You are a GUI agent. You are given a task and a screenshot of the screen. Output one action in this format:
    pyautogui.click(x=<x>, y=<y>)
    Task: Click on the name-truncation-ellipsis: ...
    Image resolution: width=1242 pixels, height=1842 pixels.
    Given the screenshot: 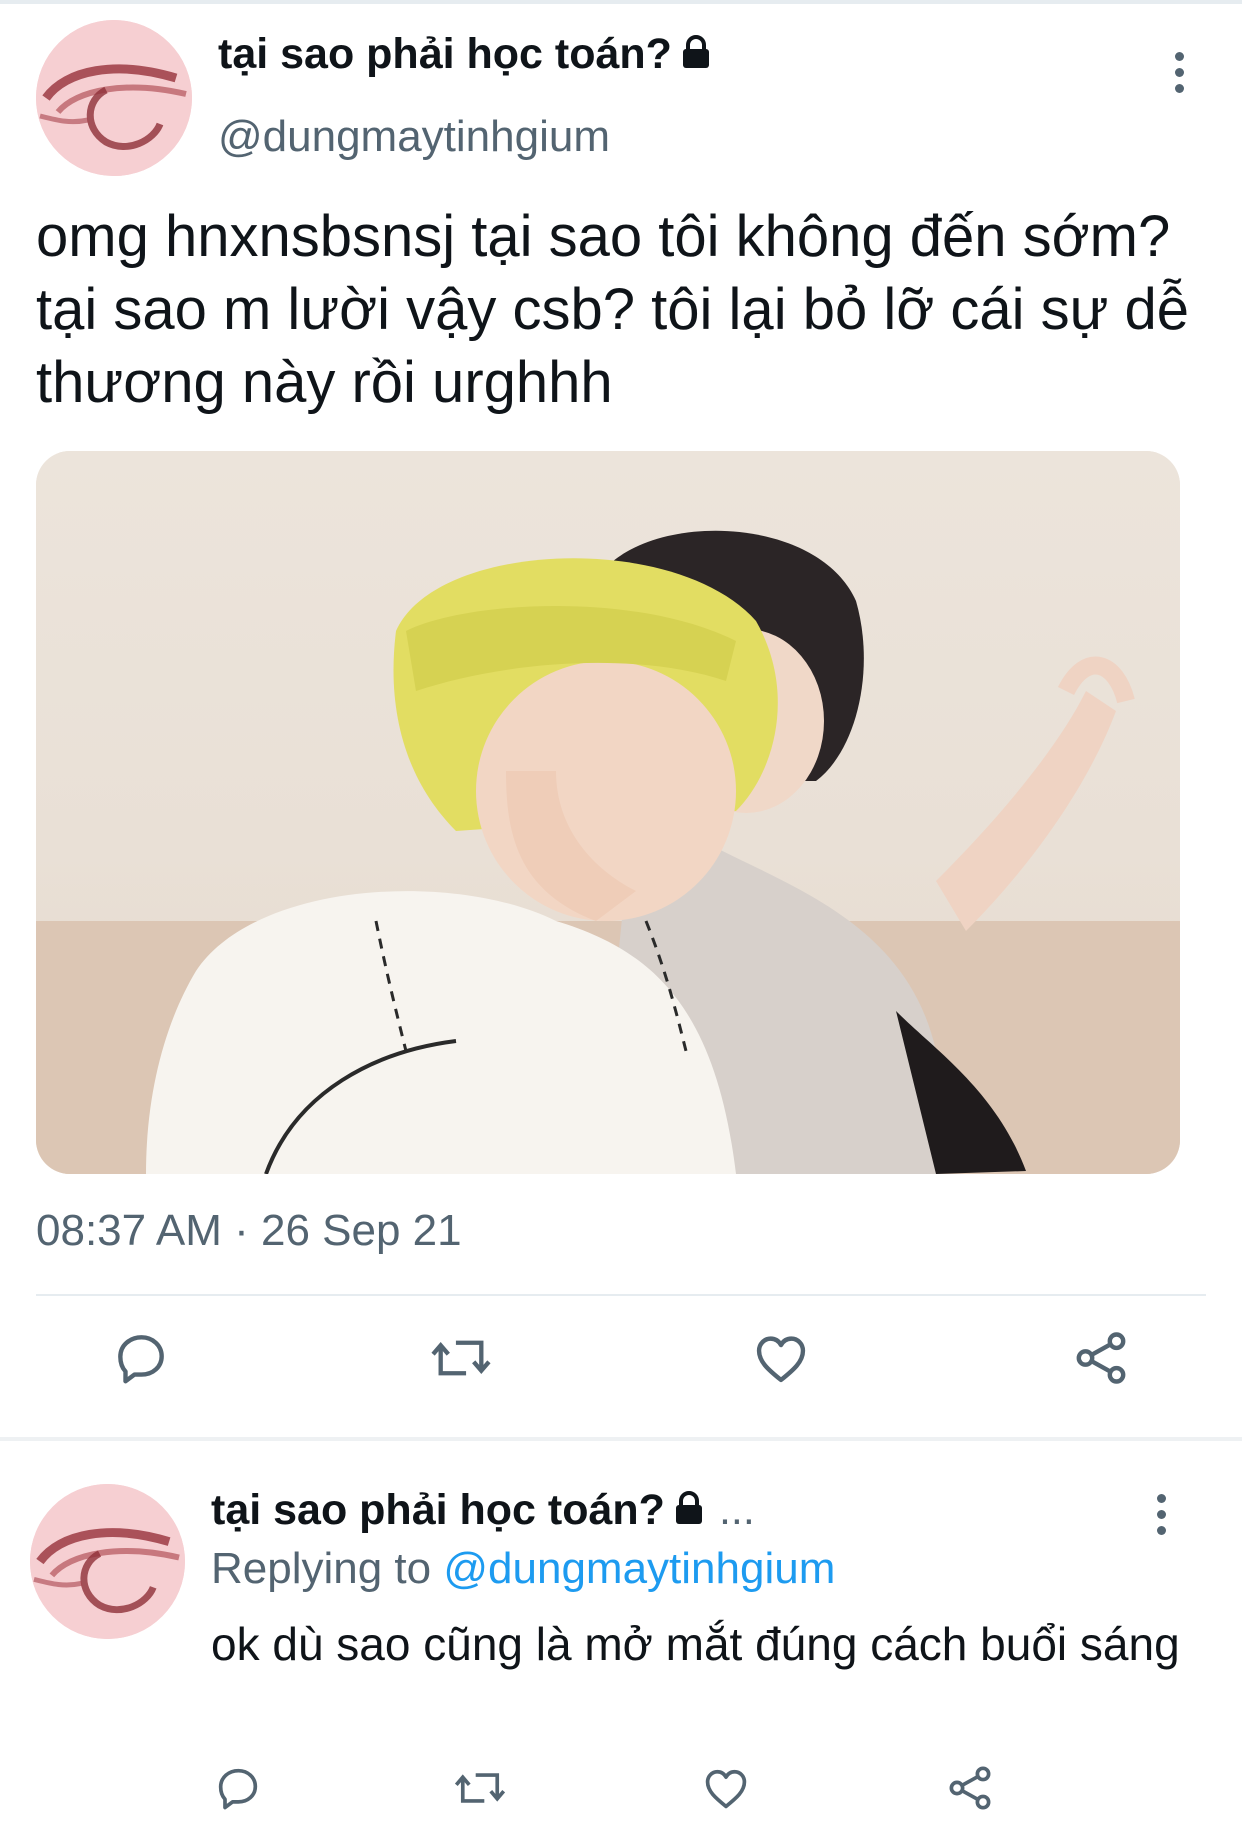 What is the action you would take?
    pyautogui.click(x=736, y=1510)
    